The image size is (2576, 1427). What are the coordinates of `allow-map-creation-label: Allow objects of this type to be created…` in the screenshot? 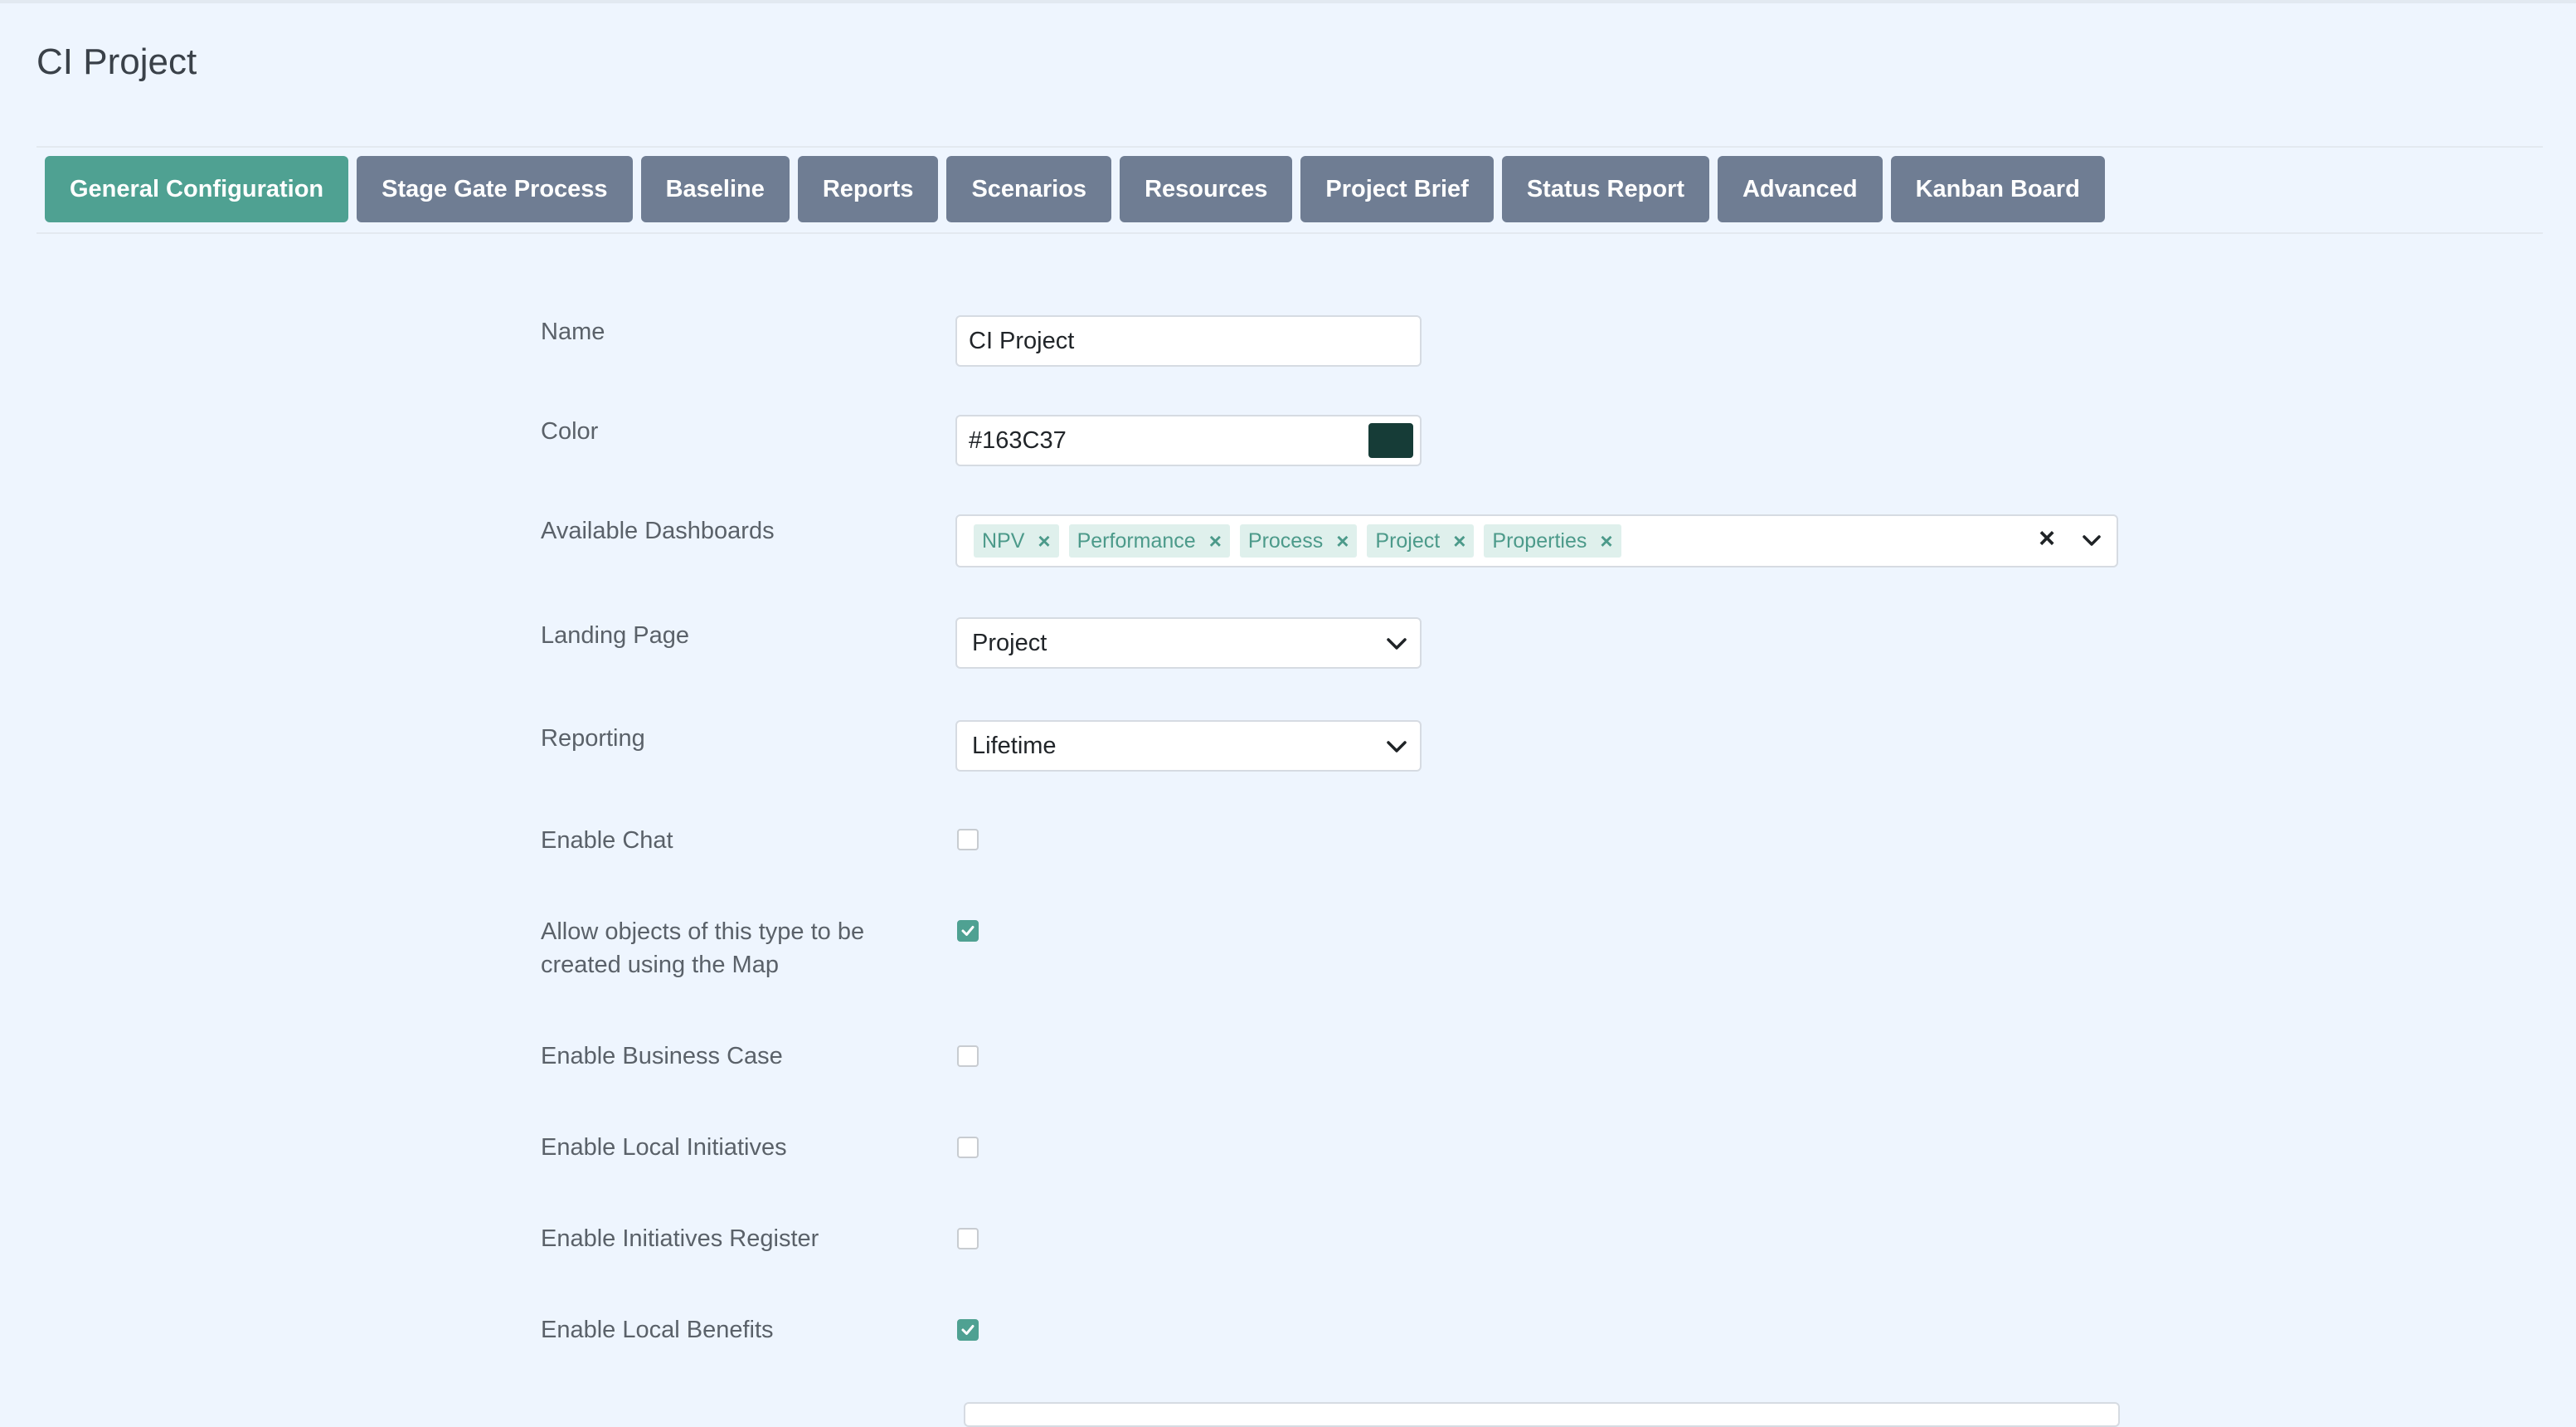 It's located at (703, 948).